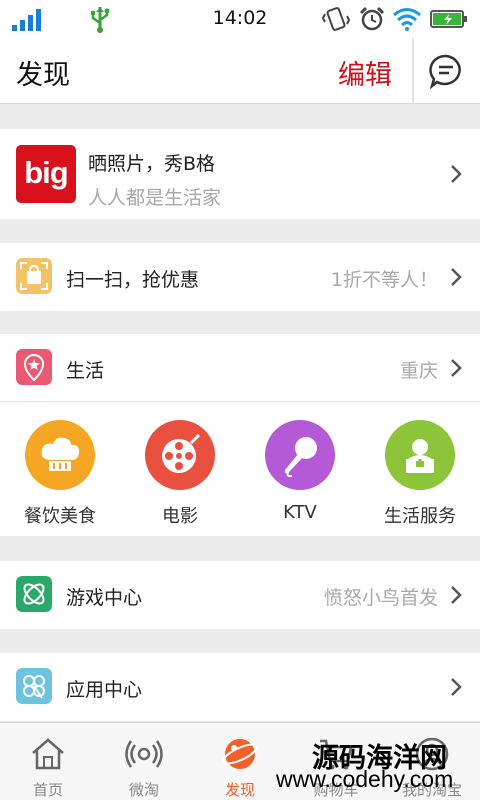 Image resolution: width=480 pixels, height=800 pixels. What do you see at coordinates (34, 367) in the screenshot?
I see `location-star-icon` at bounding box center [34, 367].